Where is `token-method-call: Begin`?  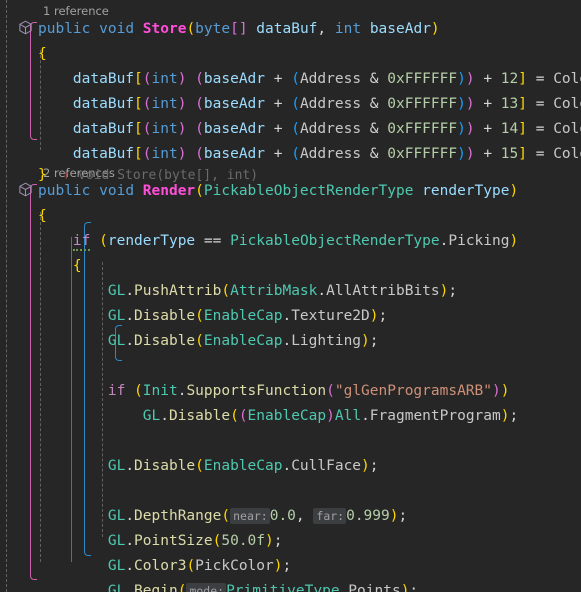 token-method-call: Begin is located at coordinates (156, 587).